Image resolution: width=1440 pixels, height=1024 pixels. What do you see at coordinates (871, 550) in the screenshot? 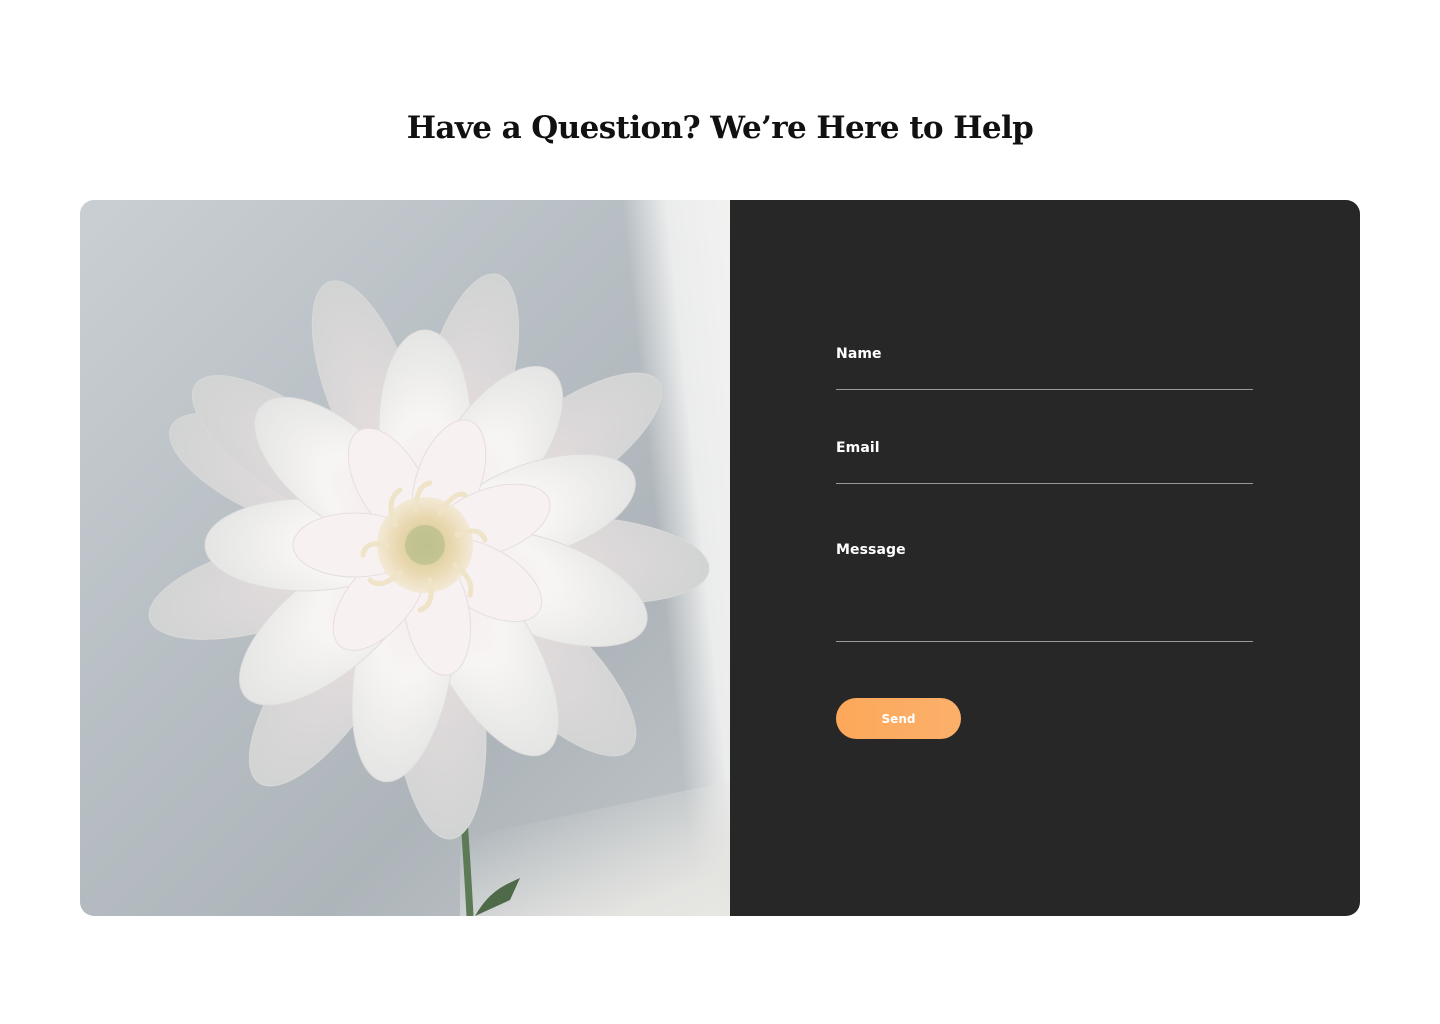
I see `message-label: Message` at bounding box center [871, 550].